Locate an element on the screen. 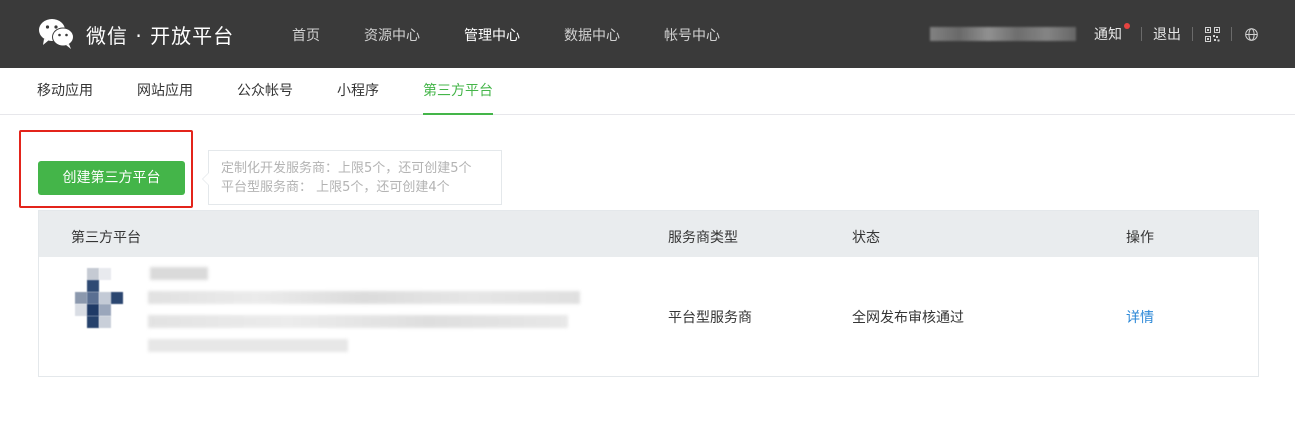 This screenshot has height=426, width=1295. tab-official-account: 公众帐号 is located at coordinates (265, 91).